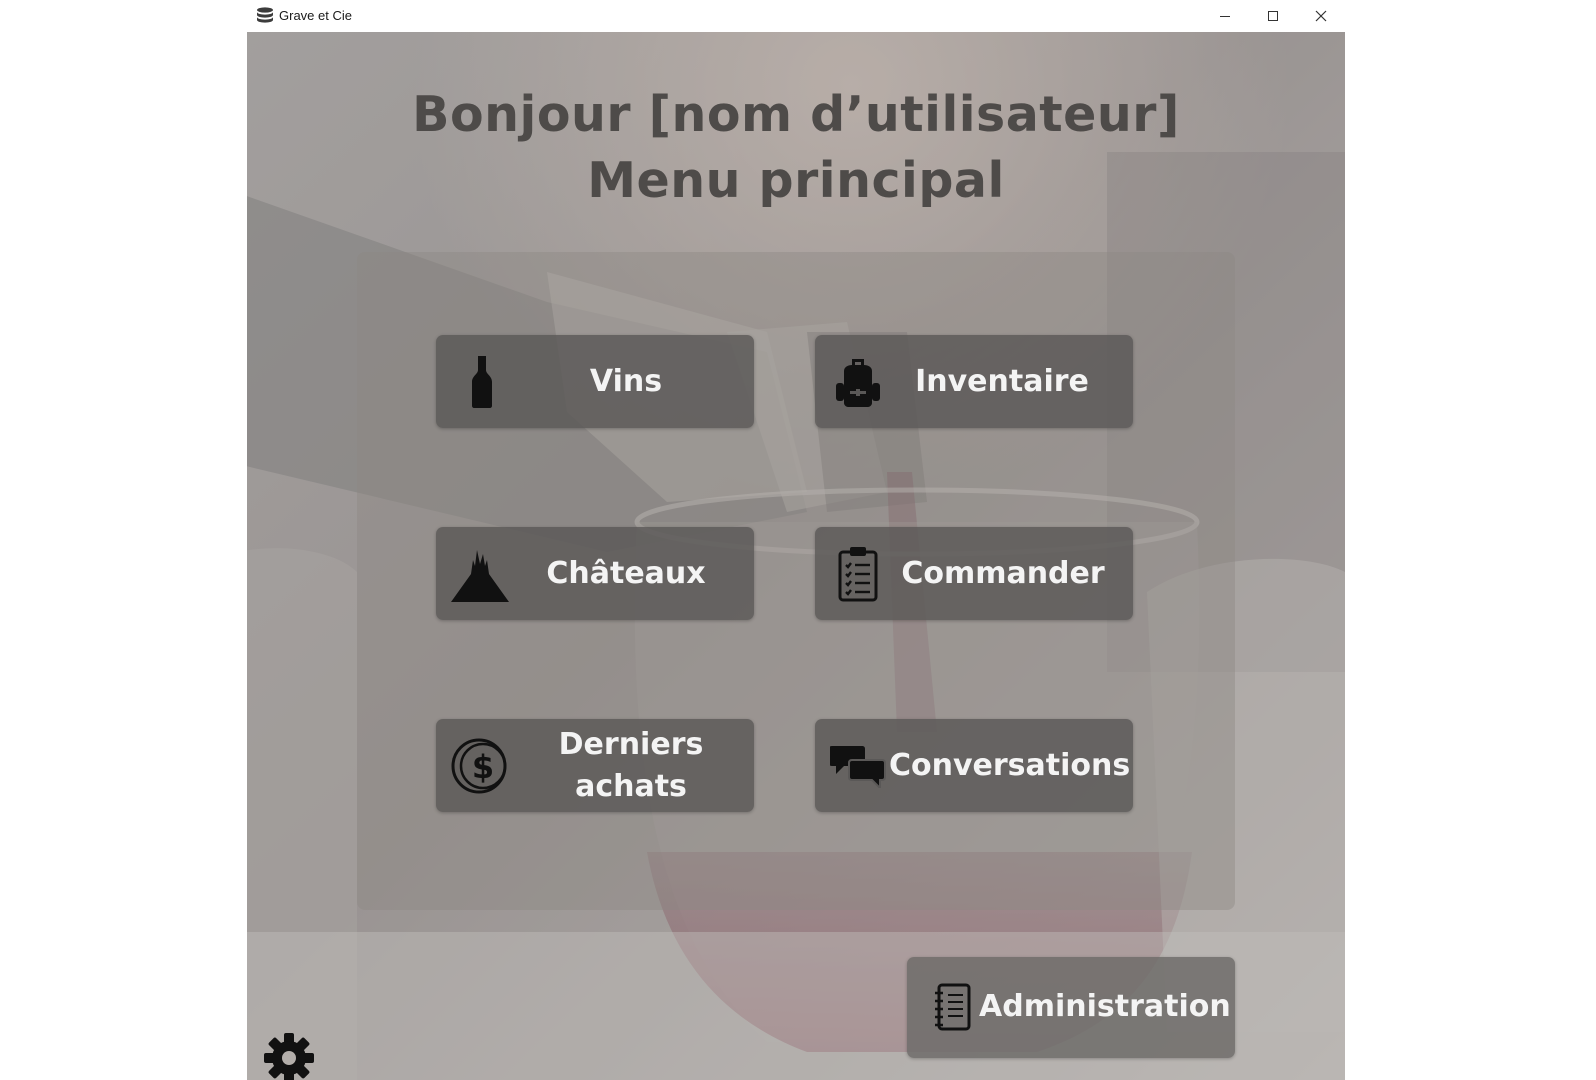 The width and height of the screenshot is (1596, 1080). Describe the element at coordinates (796, 114) in the screenshot. I see `greeting-text: Bonjour [nom d’utilisateur]` at that location.